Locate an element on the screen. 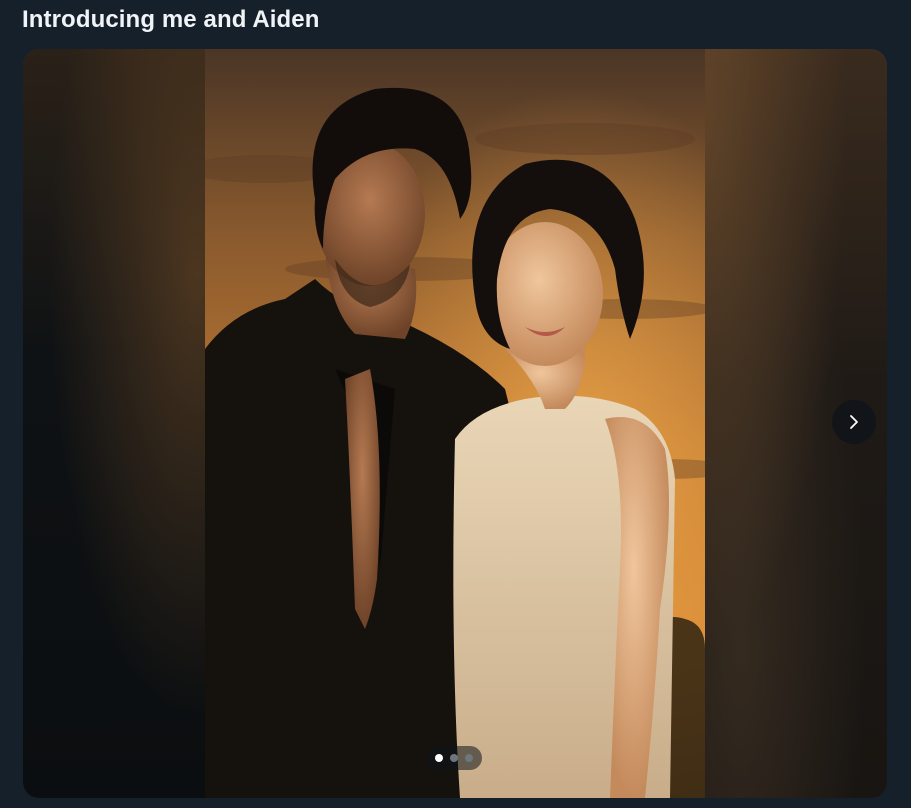 This screenshot has height=808, width=911. carousel-pagination is located at coordinates (454, 758).